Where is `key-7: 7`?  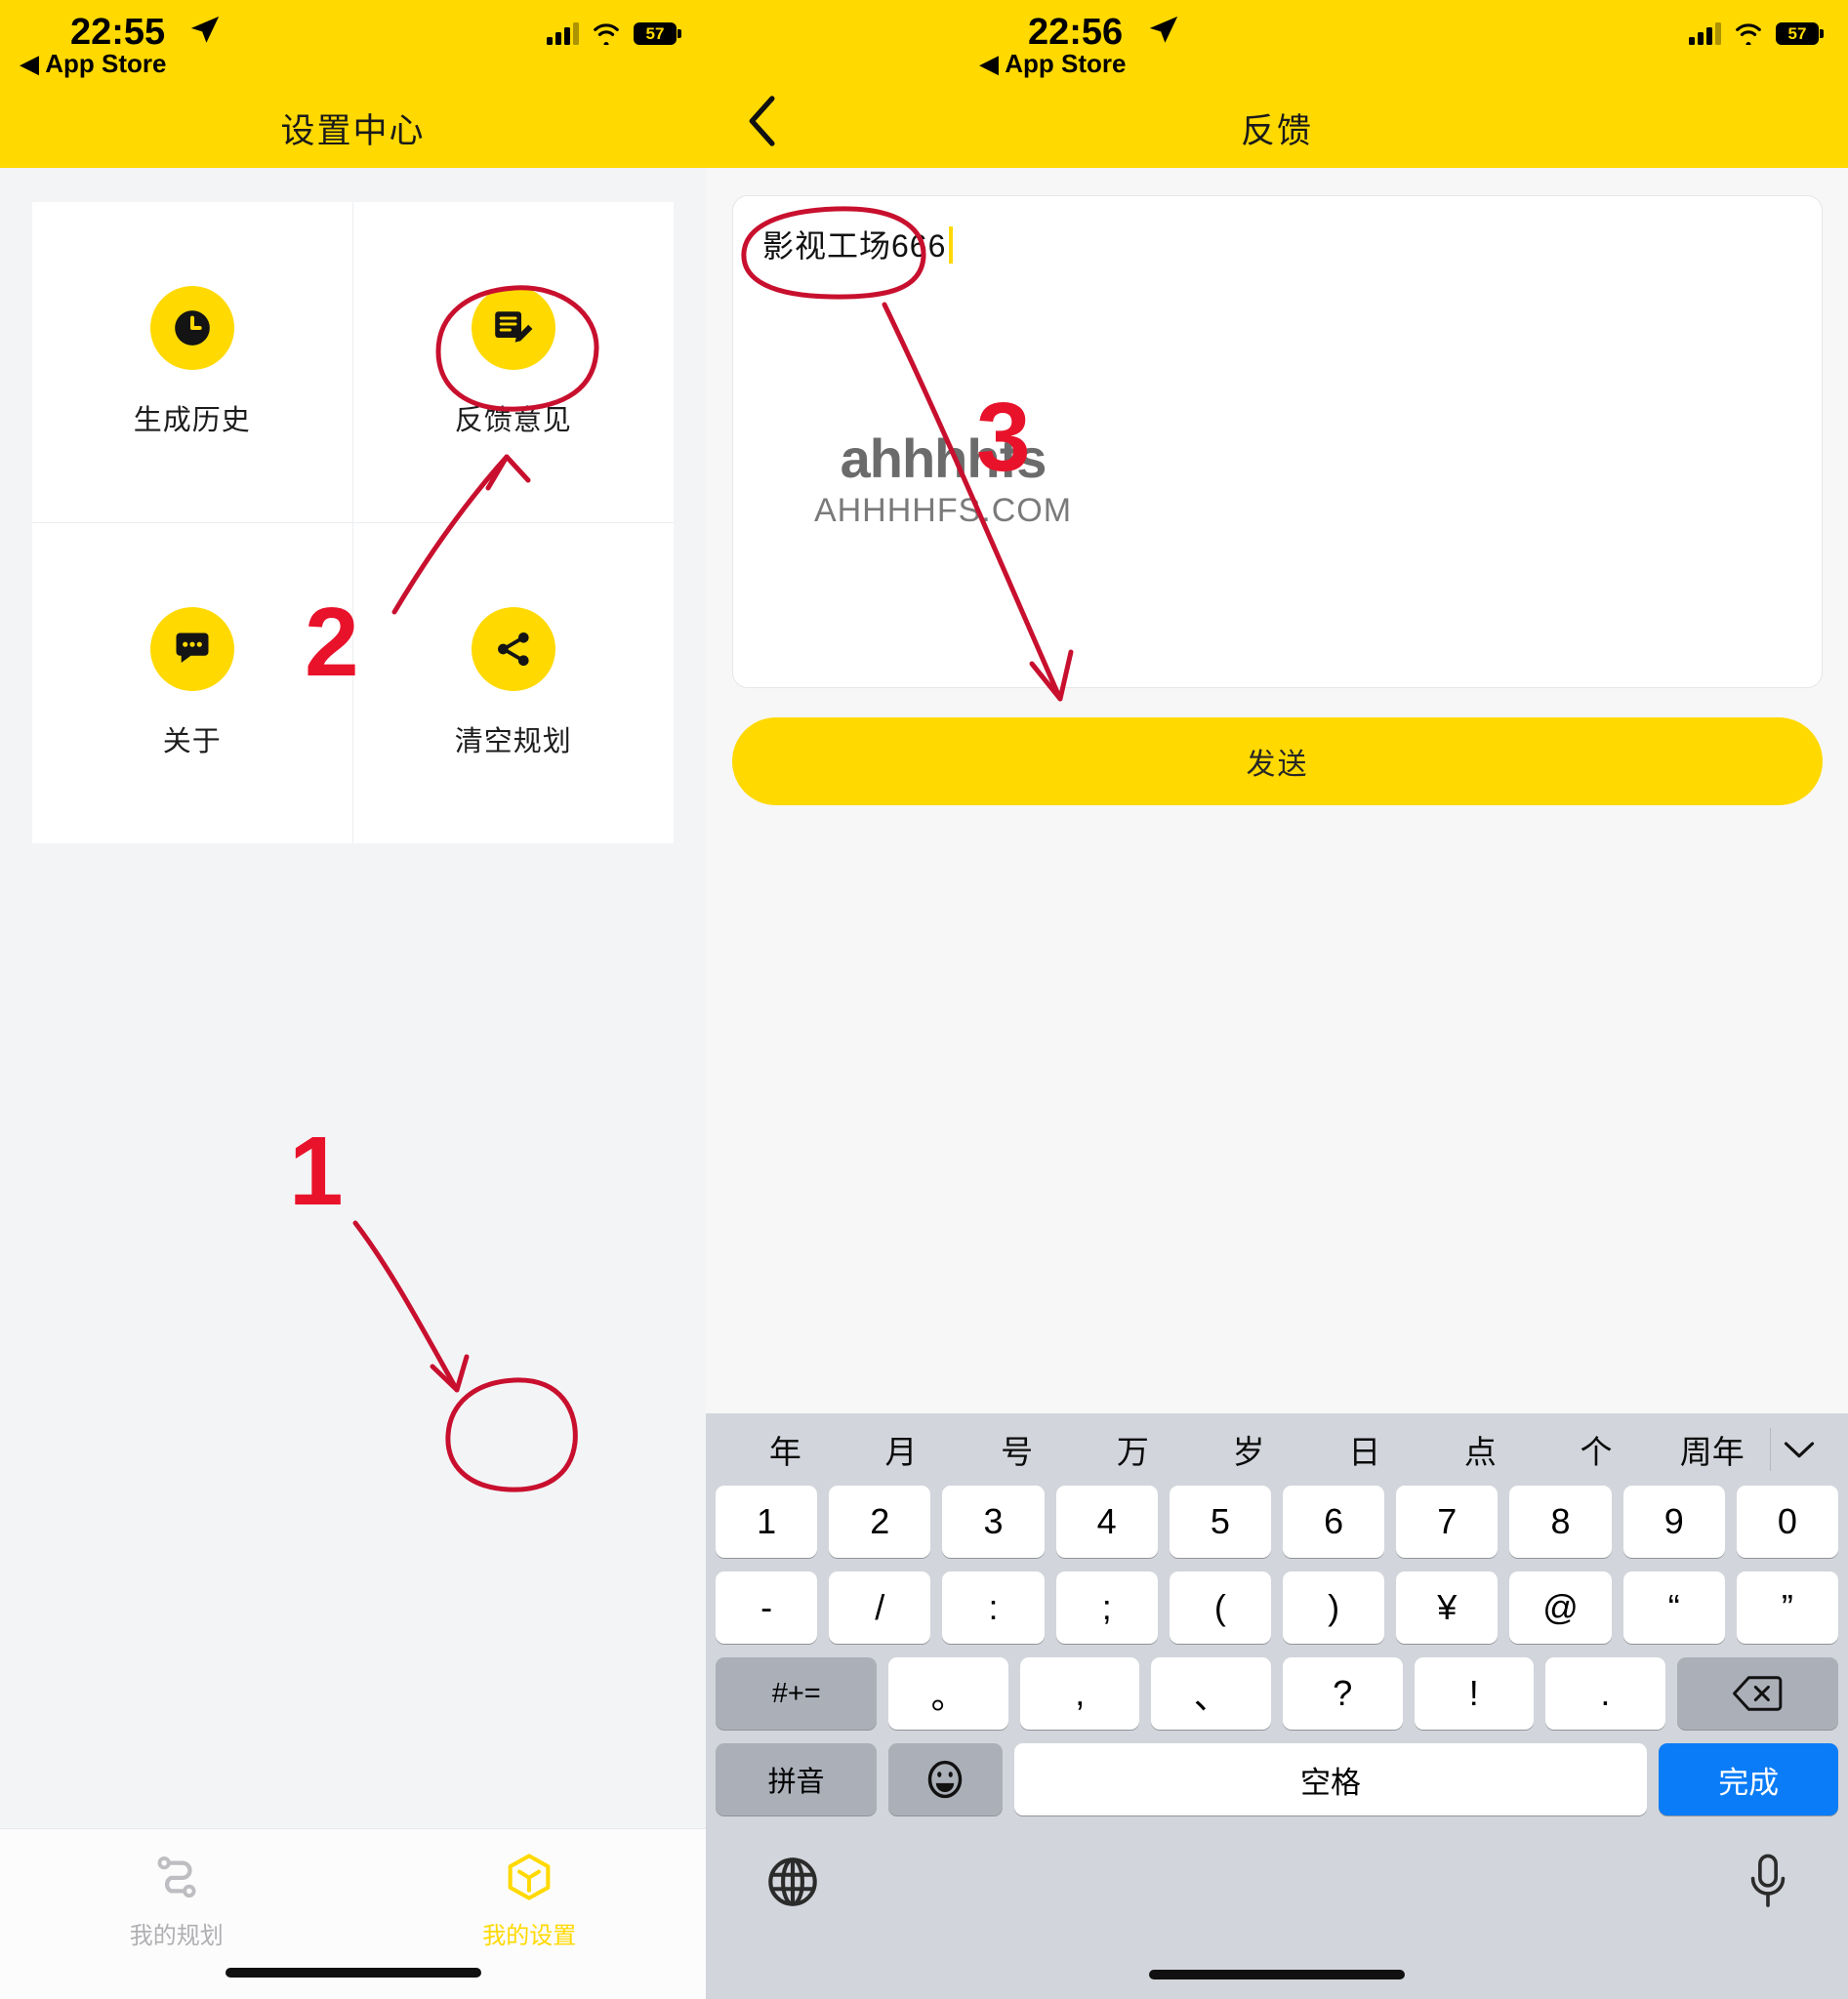 key-7: 7 is located at coordinates (1447, 1522).